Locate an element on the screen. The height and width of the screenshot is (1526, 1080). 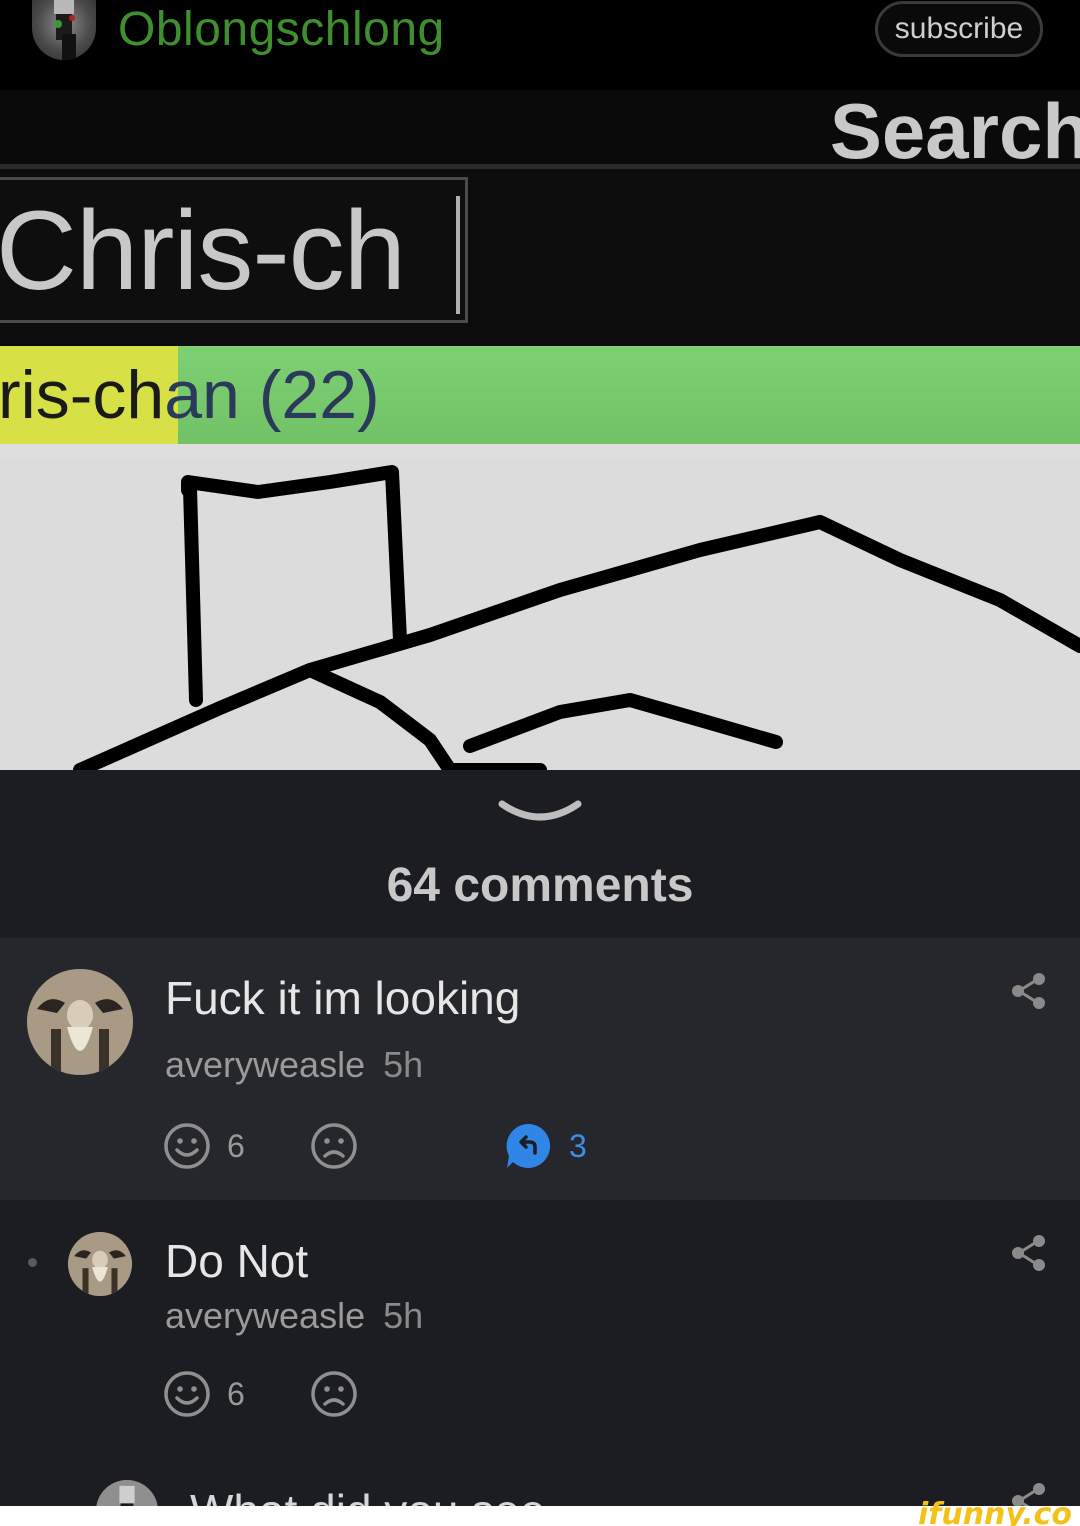
channel-avatar is located at coordinates (64, 30).